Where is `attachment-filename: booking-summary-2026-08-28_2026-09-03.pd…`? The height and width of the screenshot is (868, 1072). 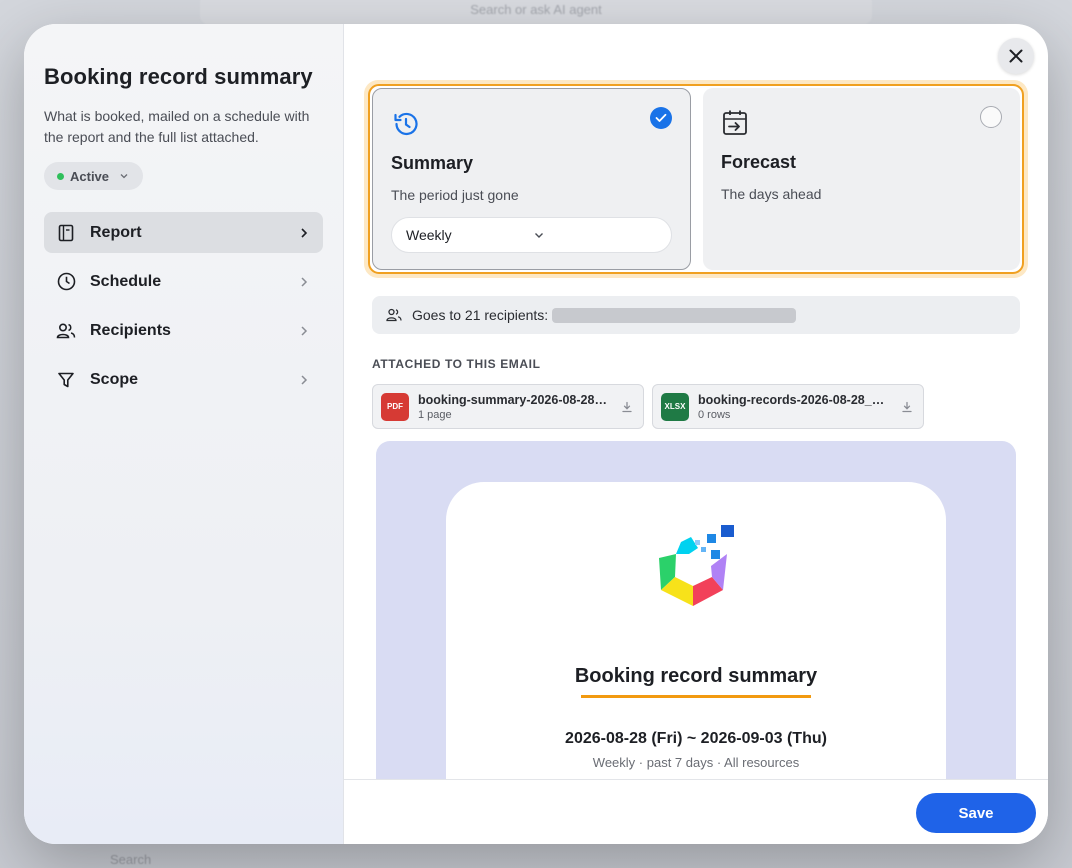
attachment-filename: booking-summary-2026-08-28_2026-09-03.pd… is located at coordinates (514, 399).